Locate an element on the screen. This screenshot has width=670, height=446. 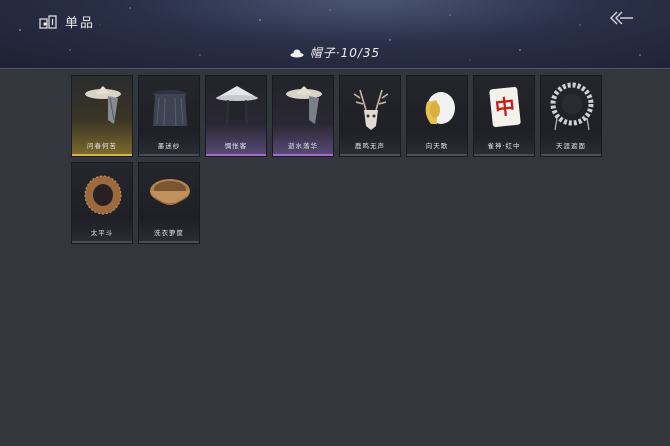
page-title: 单品 is located at coordinates (80, 23).